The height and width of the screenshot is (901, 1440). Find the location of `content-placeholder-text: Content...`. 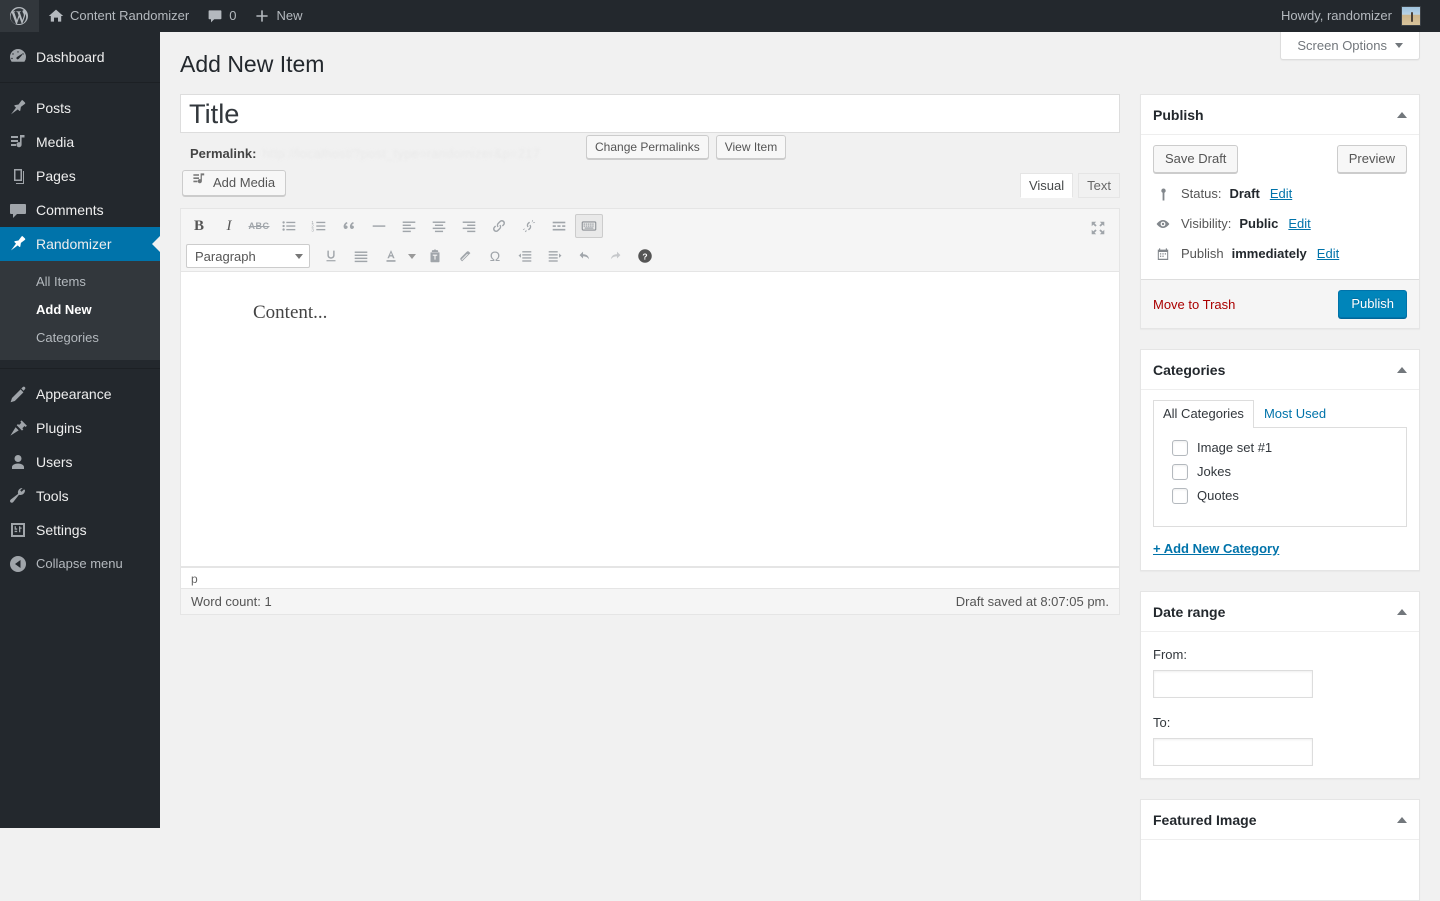

content-placeholder-text: Content... is located at coordinates (290, 312).